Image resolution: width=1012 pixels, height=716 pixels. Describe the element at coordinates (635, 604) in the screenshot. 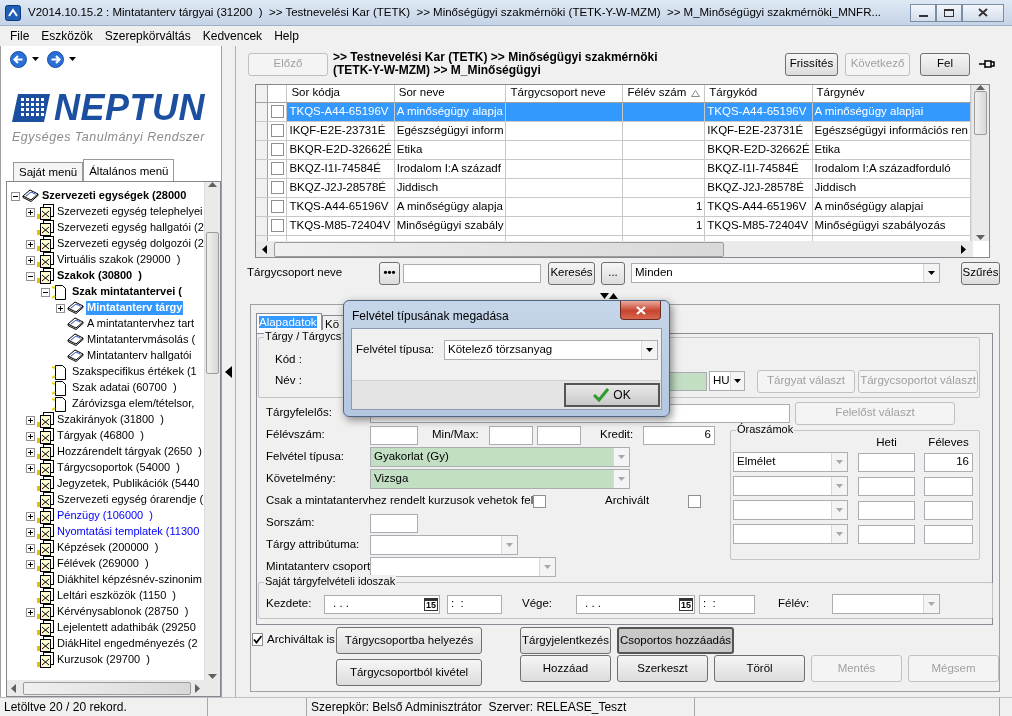

I see `end-date-field: . . . 15` at that location.